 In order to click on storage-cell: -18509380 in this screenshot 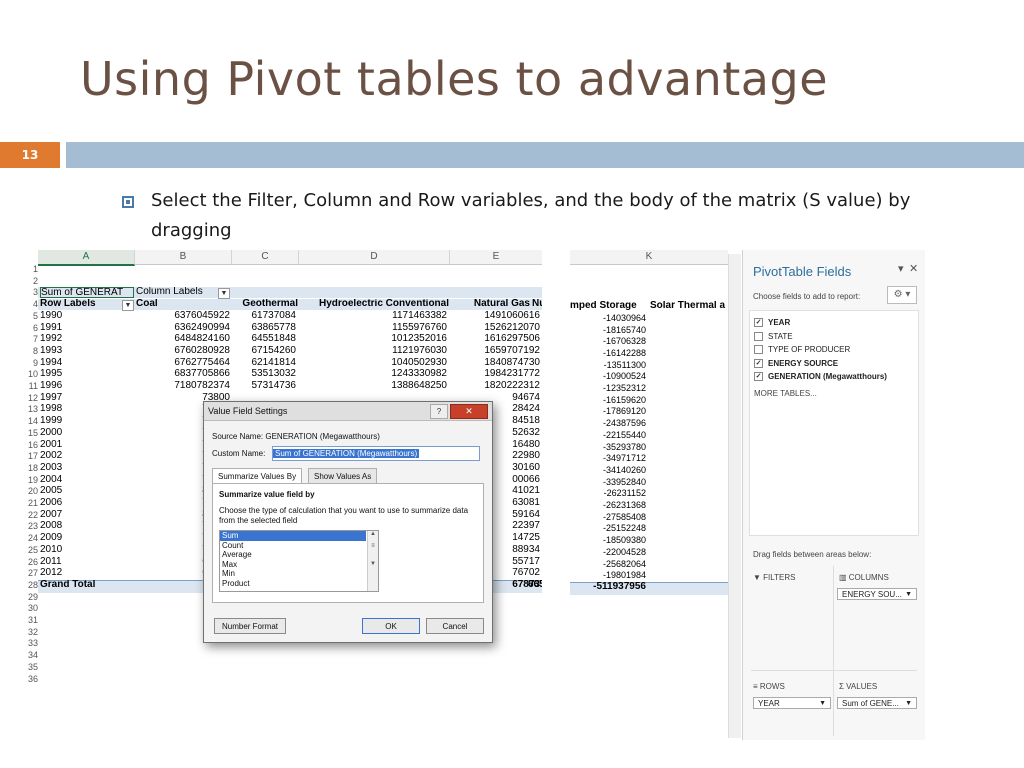, I will do `click(608, 540)`.